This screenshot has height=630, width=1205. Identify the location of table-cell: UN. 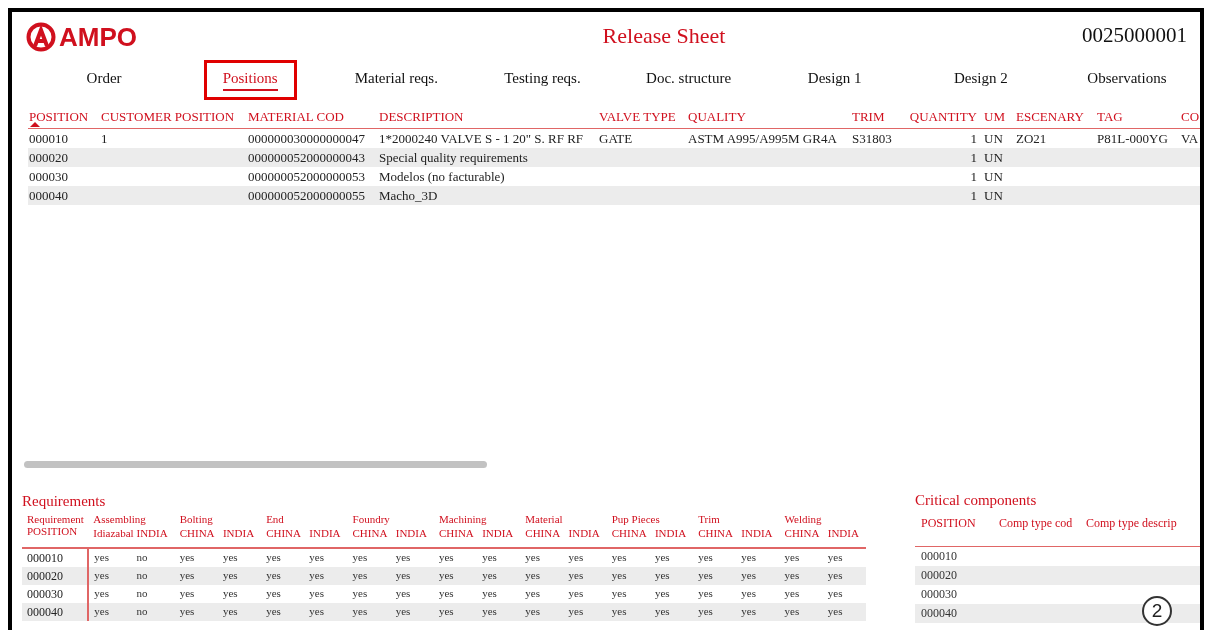
(999, 138).